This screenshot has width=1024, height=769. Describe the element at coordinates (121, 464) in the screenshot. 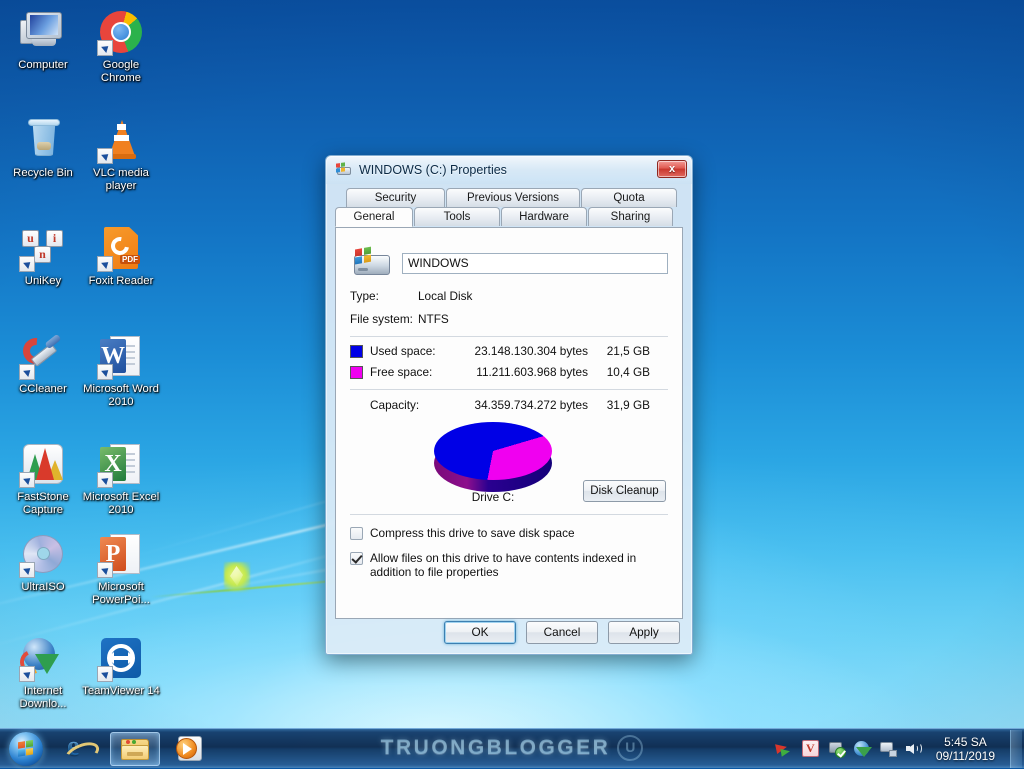

I see `excel-icon: X` at that location.